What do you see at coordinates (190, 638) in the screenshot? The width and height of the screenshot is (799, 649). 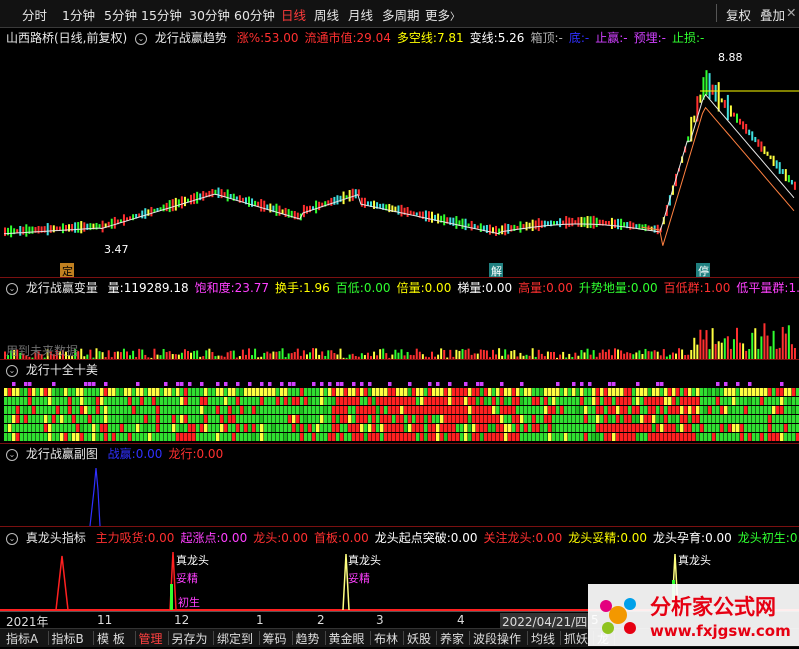 I see `indicator-tab: 另存为` at bounding box center [190, 638].